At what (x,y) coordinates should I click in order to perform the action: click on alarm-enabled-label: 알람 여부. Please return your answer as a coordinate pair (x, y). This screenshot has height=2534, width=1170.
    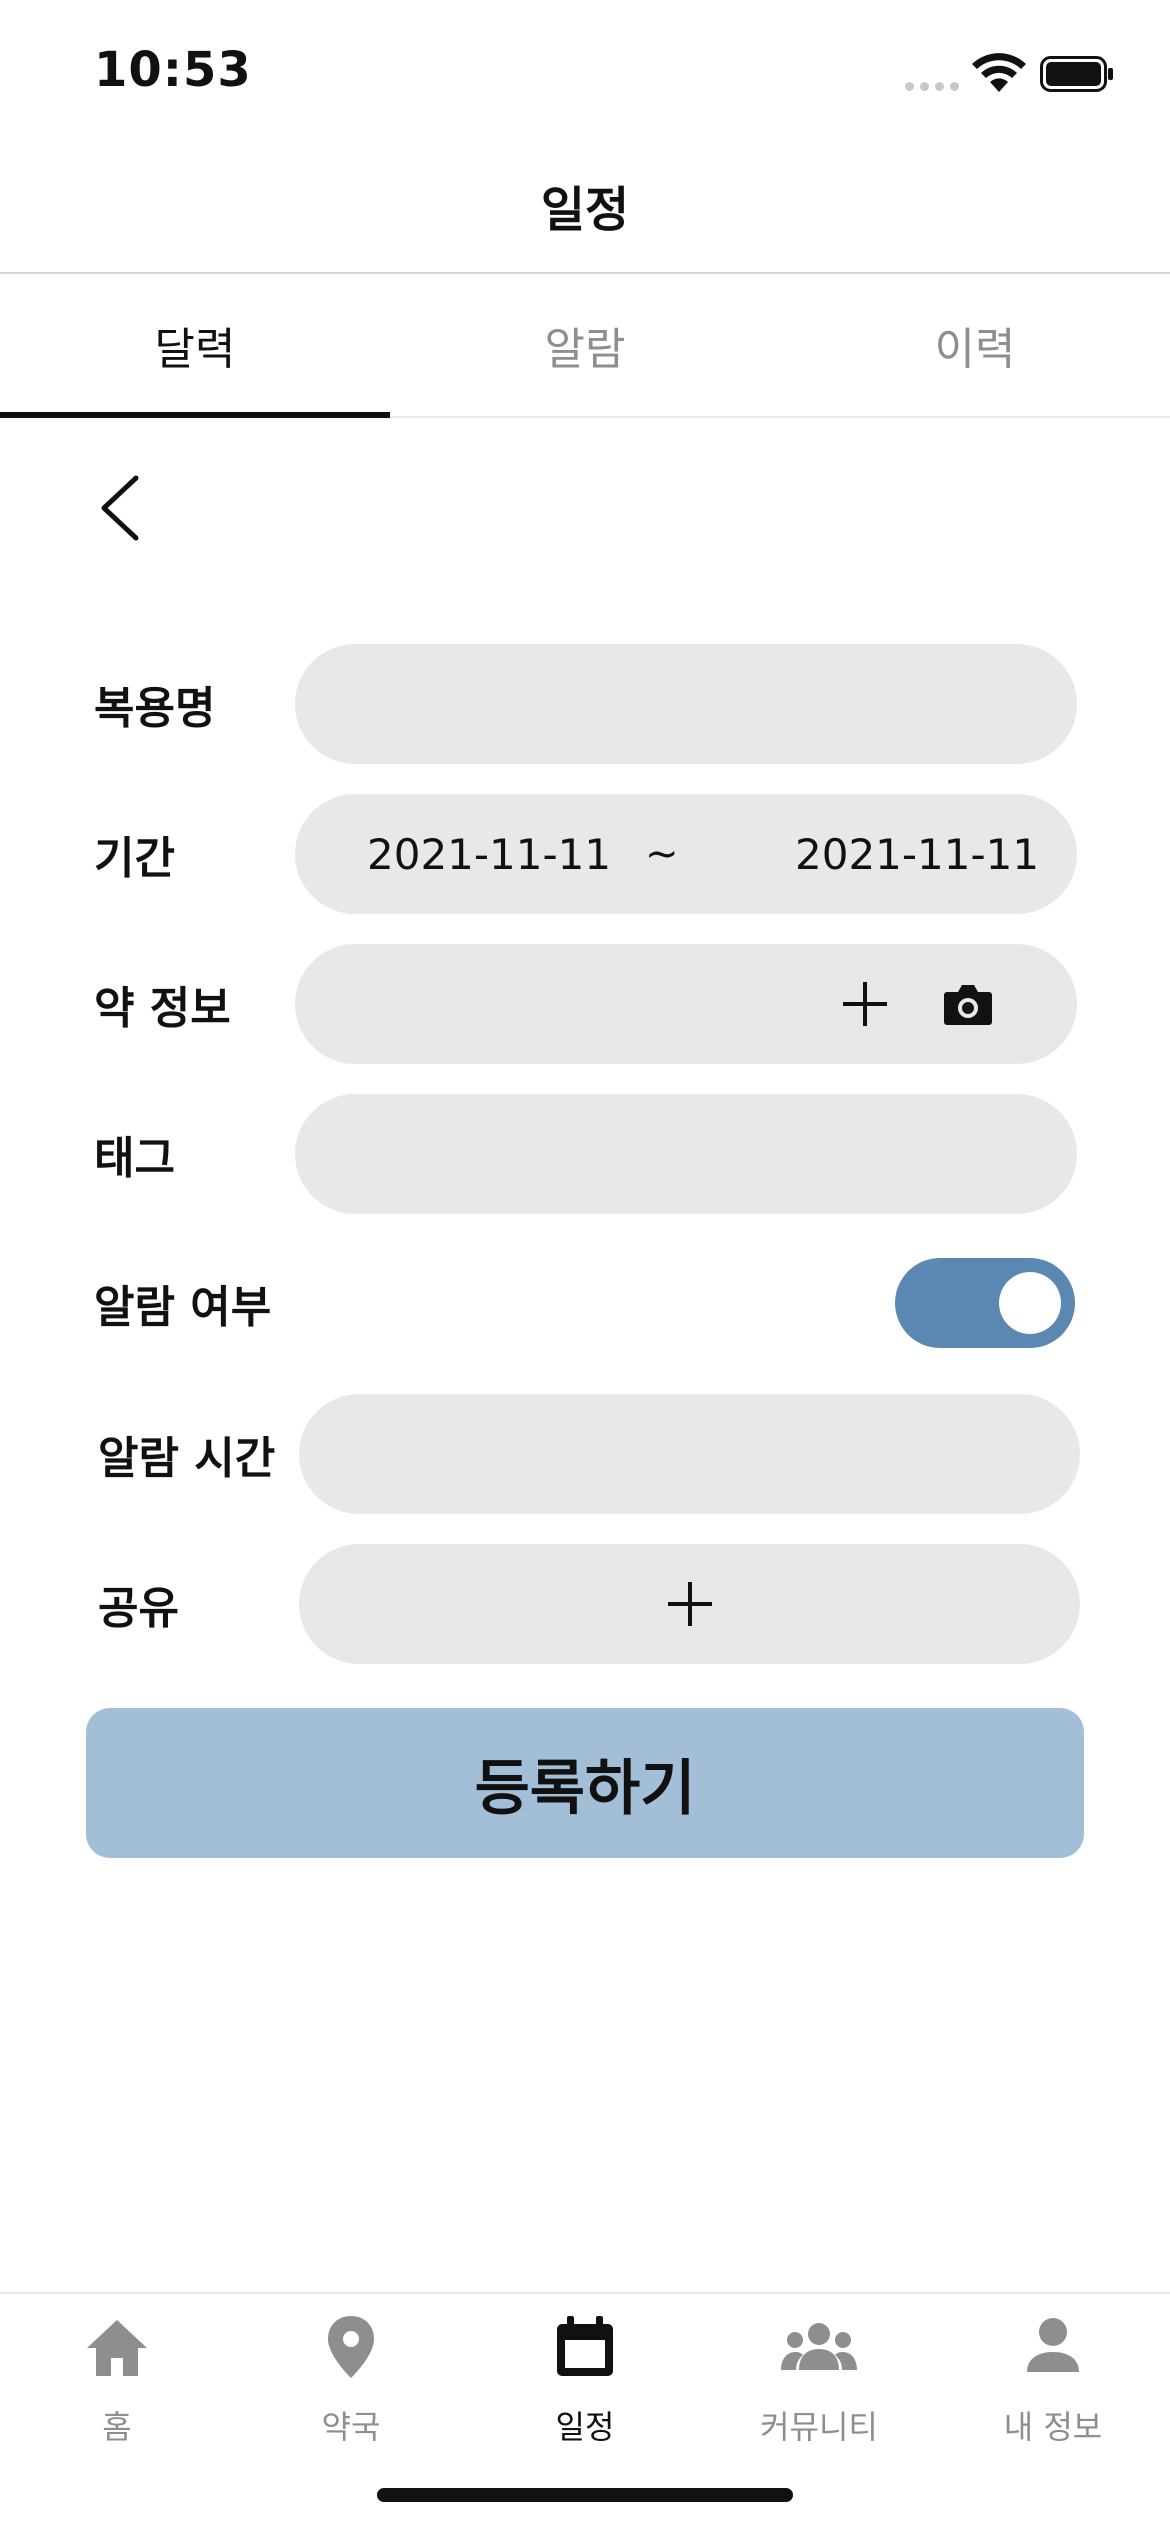
    Looking at the image, I should click on (183, 1307).